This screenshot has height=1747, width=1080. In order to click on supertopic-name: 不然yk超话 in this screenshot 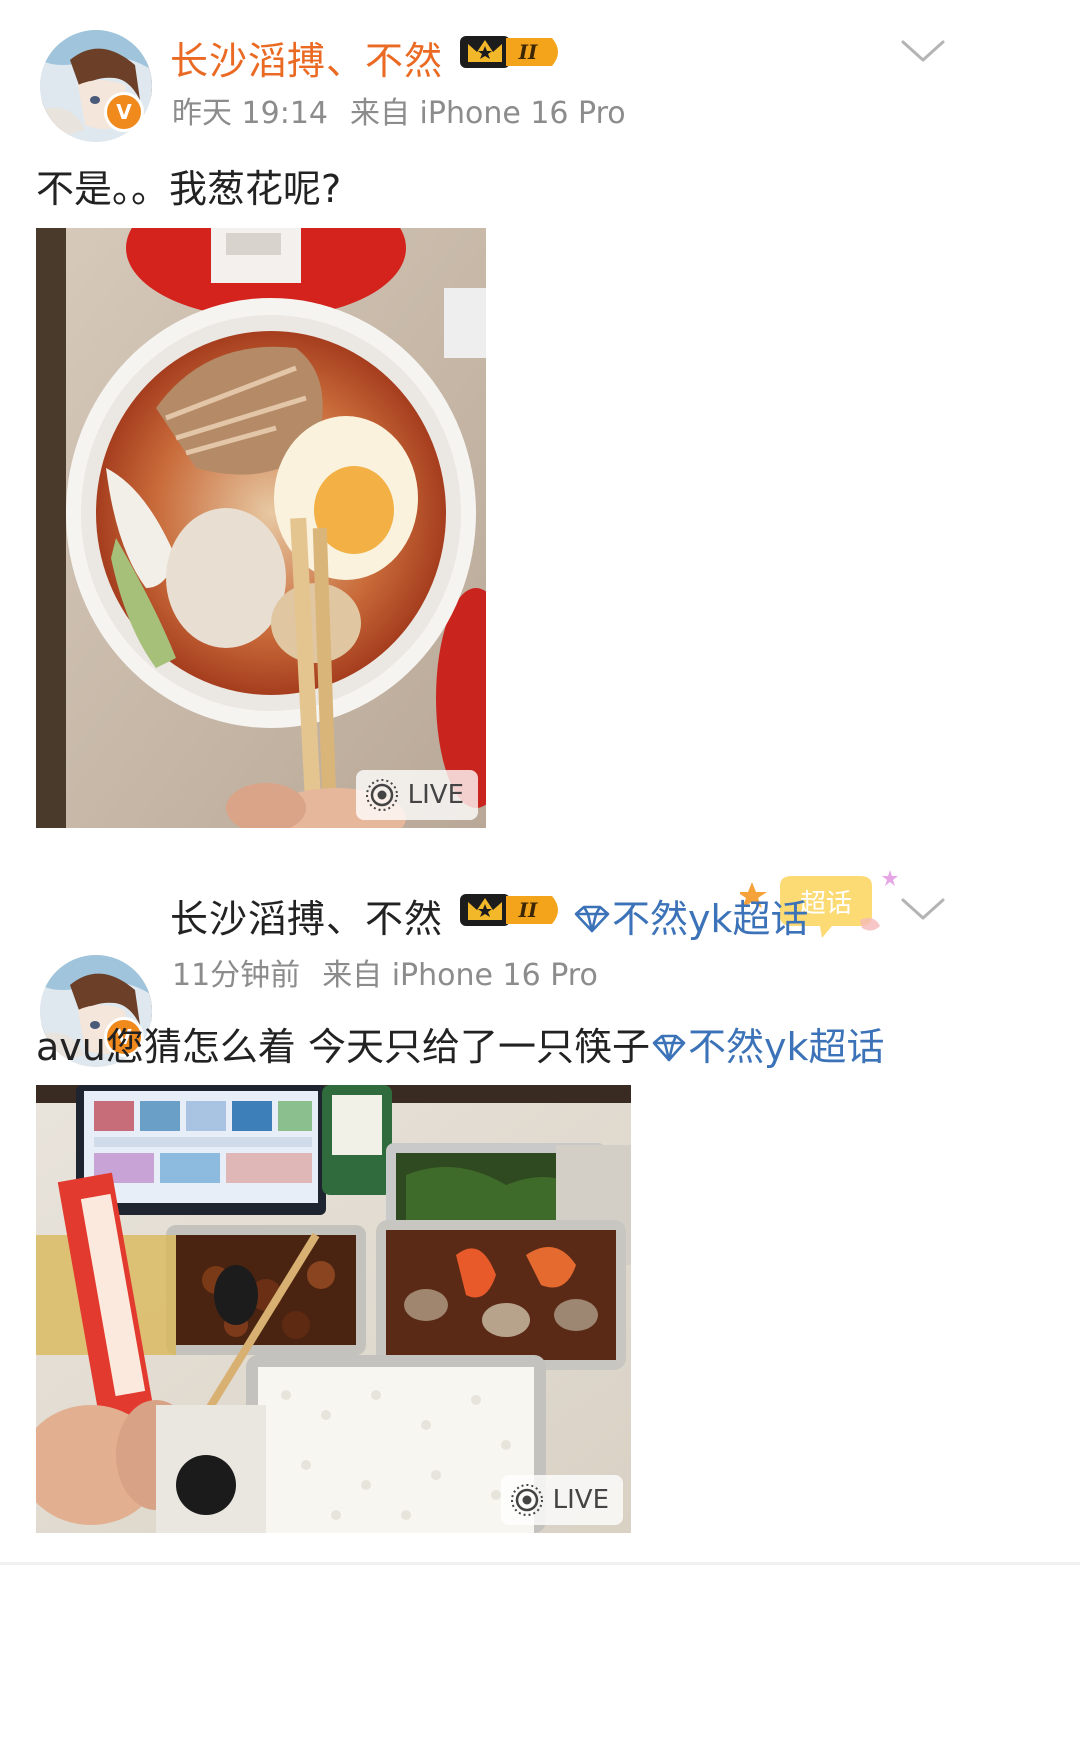, I will do `click(710, 919)`.